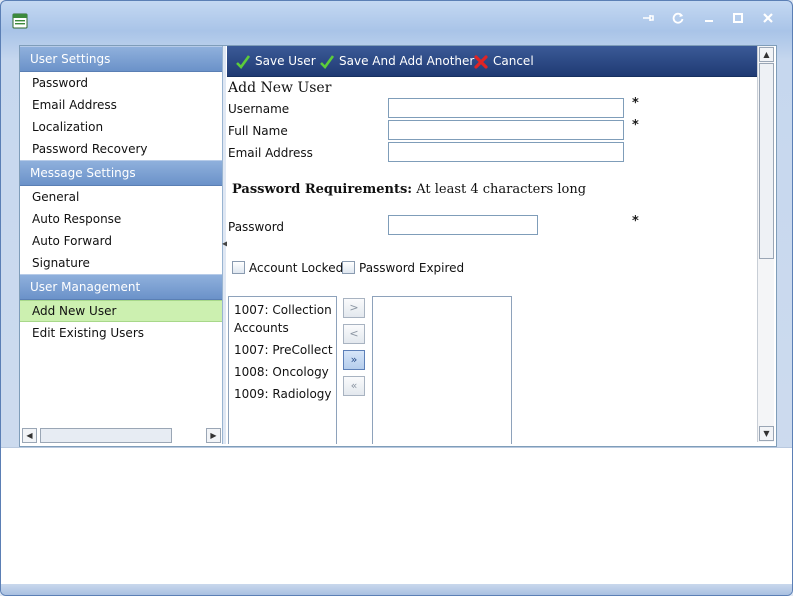 This screenshot has width=793, height=596. Describe the element at coordinates (322, 189) in the screenshot. I see `password-requirements-heading: Password Requirements:` at that location.